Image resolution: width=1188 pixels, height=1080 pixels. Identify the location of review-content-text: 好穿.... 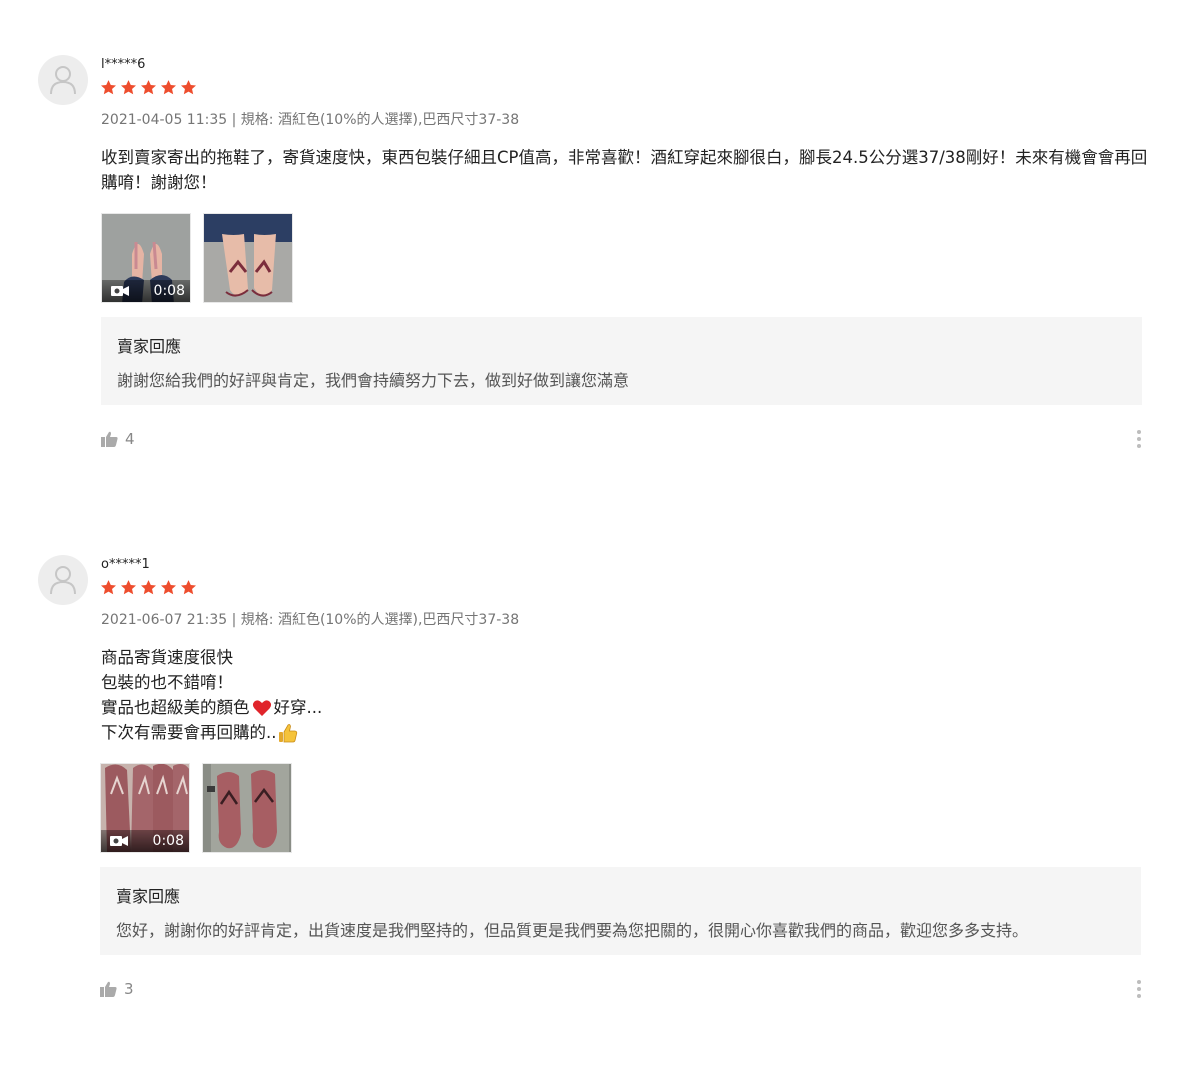
(298, 707).